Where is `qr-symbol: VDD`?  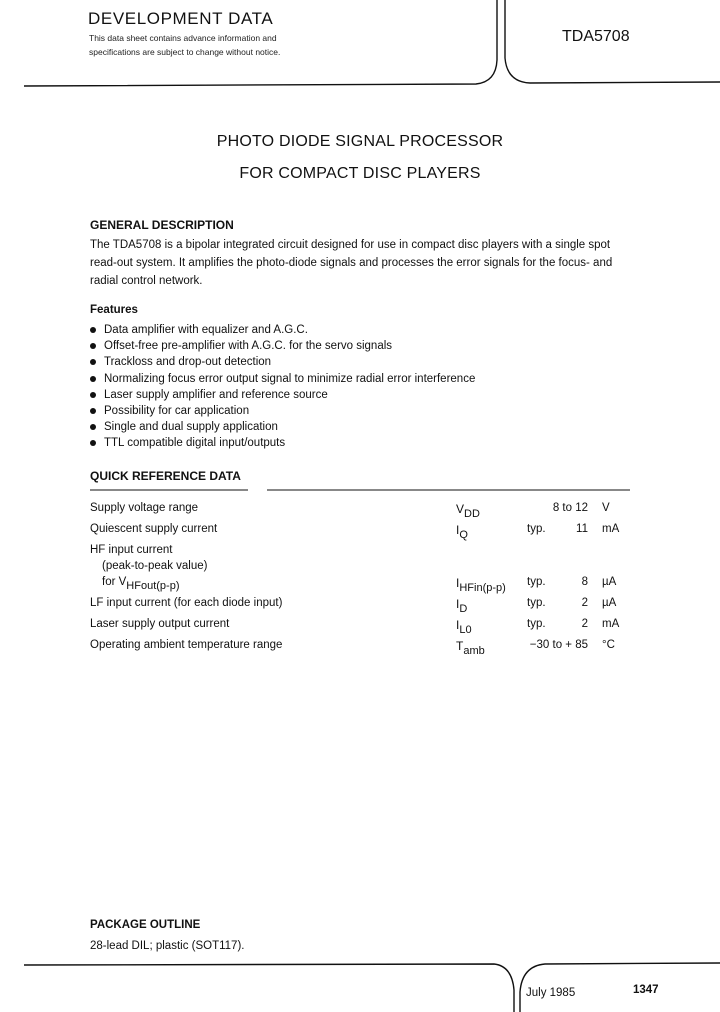 qr-symbol: VDD is located at coordinates (468, 511).